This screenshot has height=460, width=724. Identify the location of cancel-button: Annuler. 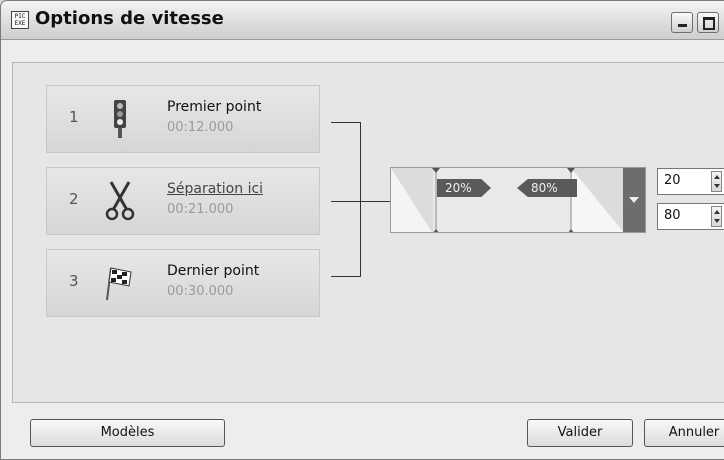
(684, 433).